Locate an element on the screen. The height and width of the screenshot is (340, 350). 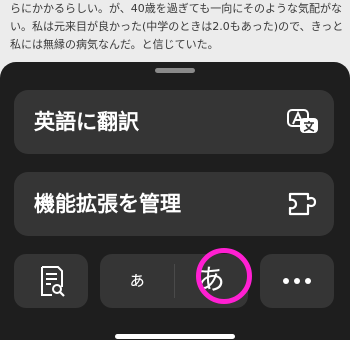
more-button is located at coordinates (297, 281).